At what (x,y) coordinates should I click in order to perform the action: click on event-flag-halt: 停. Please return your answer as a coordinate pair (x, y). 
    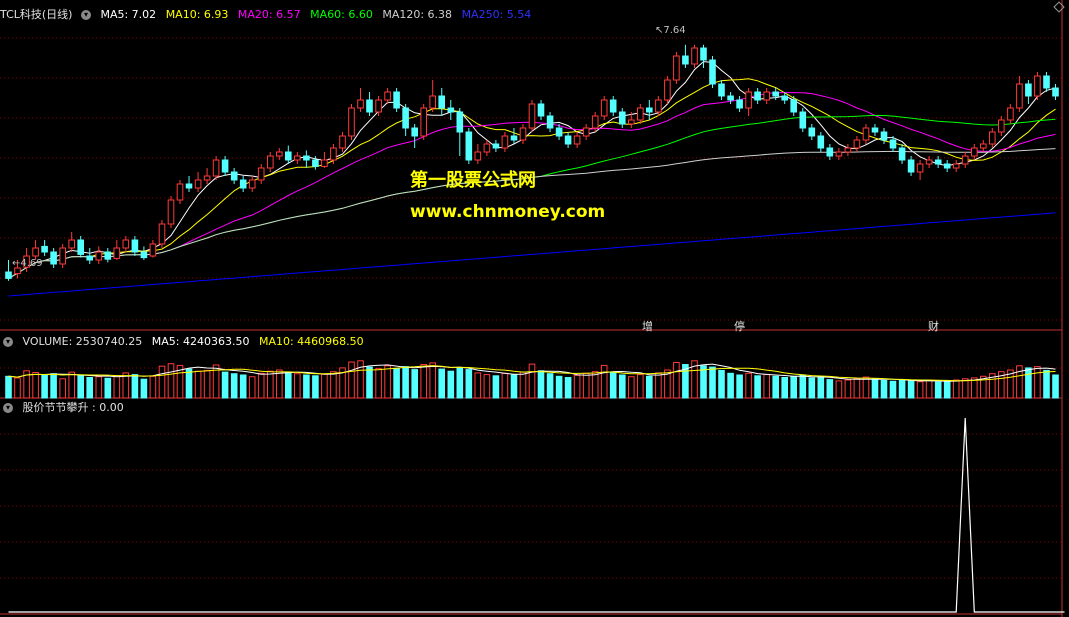
    Looking at the image, I should click on (739, 326).